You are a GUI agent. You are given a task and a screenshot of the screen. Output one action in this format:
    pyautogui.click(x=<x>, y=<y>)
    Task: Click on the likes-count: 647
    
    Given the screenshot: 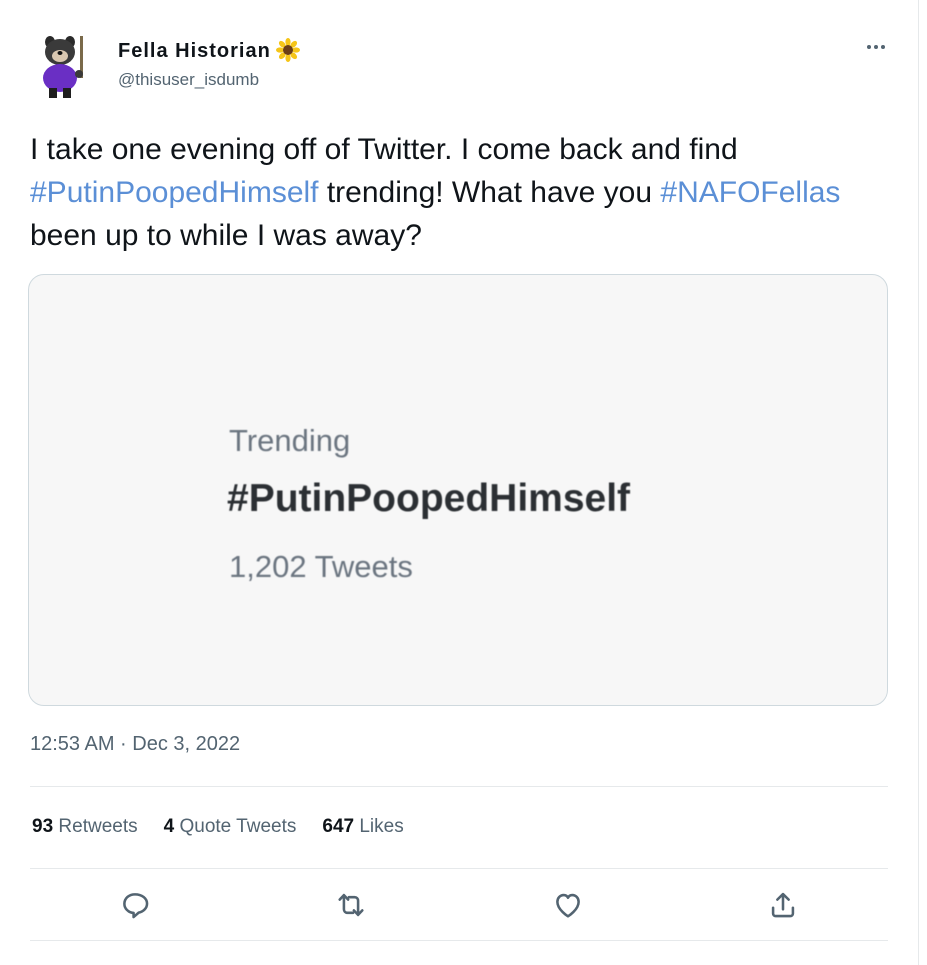 What is the action you would take?
    pyautogui.click(x=338, y=826)
    